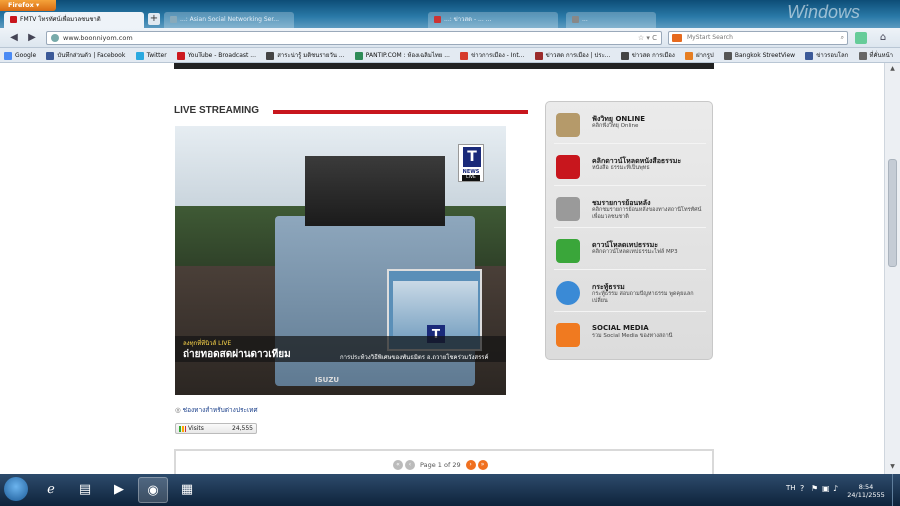 This screenshot has width=900, height=506. What do you see at coordinates (892, 467) in the screenshot?
I see `scroll-down-icon: ▼` at bounding box center [892, 467].